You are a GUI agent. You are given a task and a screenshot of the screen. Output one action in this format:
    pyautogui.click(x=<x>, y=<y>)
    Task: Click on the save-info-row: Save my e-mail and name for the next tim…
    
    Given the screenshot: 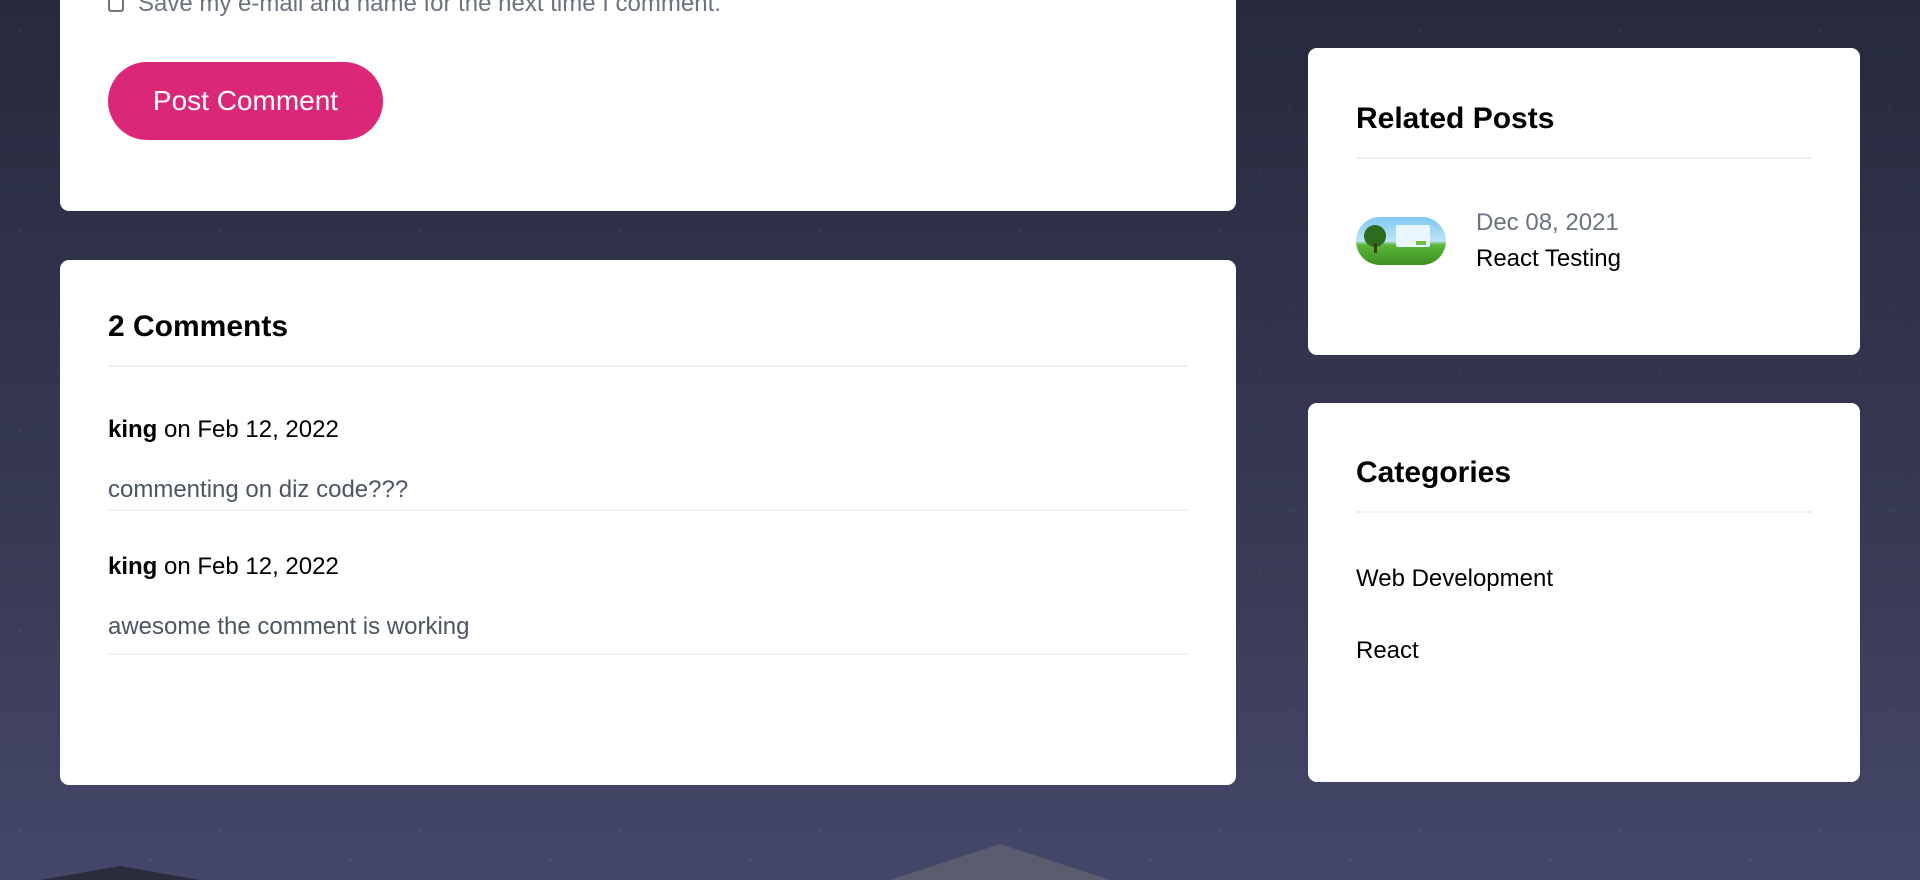 What is the action you would take?
    pyautogui.click(x=414, y=8)
    